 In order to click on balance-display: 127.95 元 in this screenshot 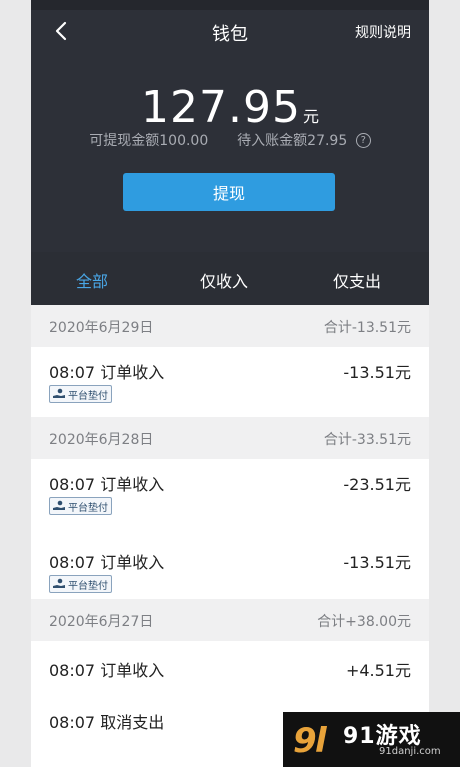, I will do `click(230, 107)`.